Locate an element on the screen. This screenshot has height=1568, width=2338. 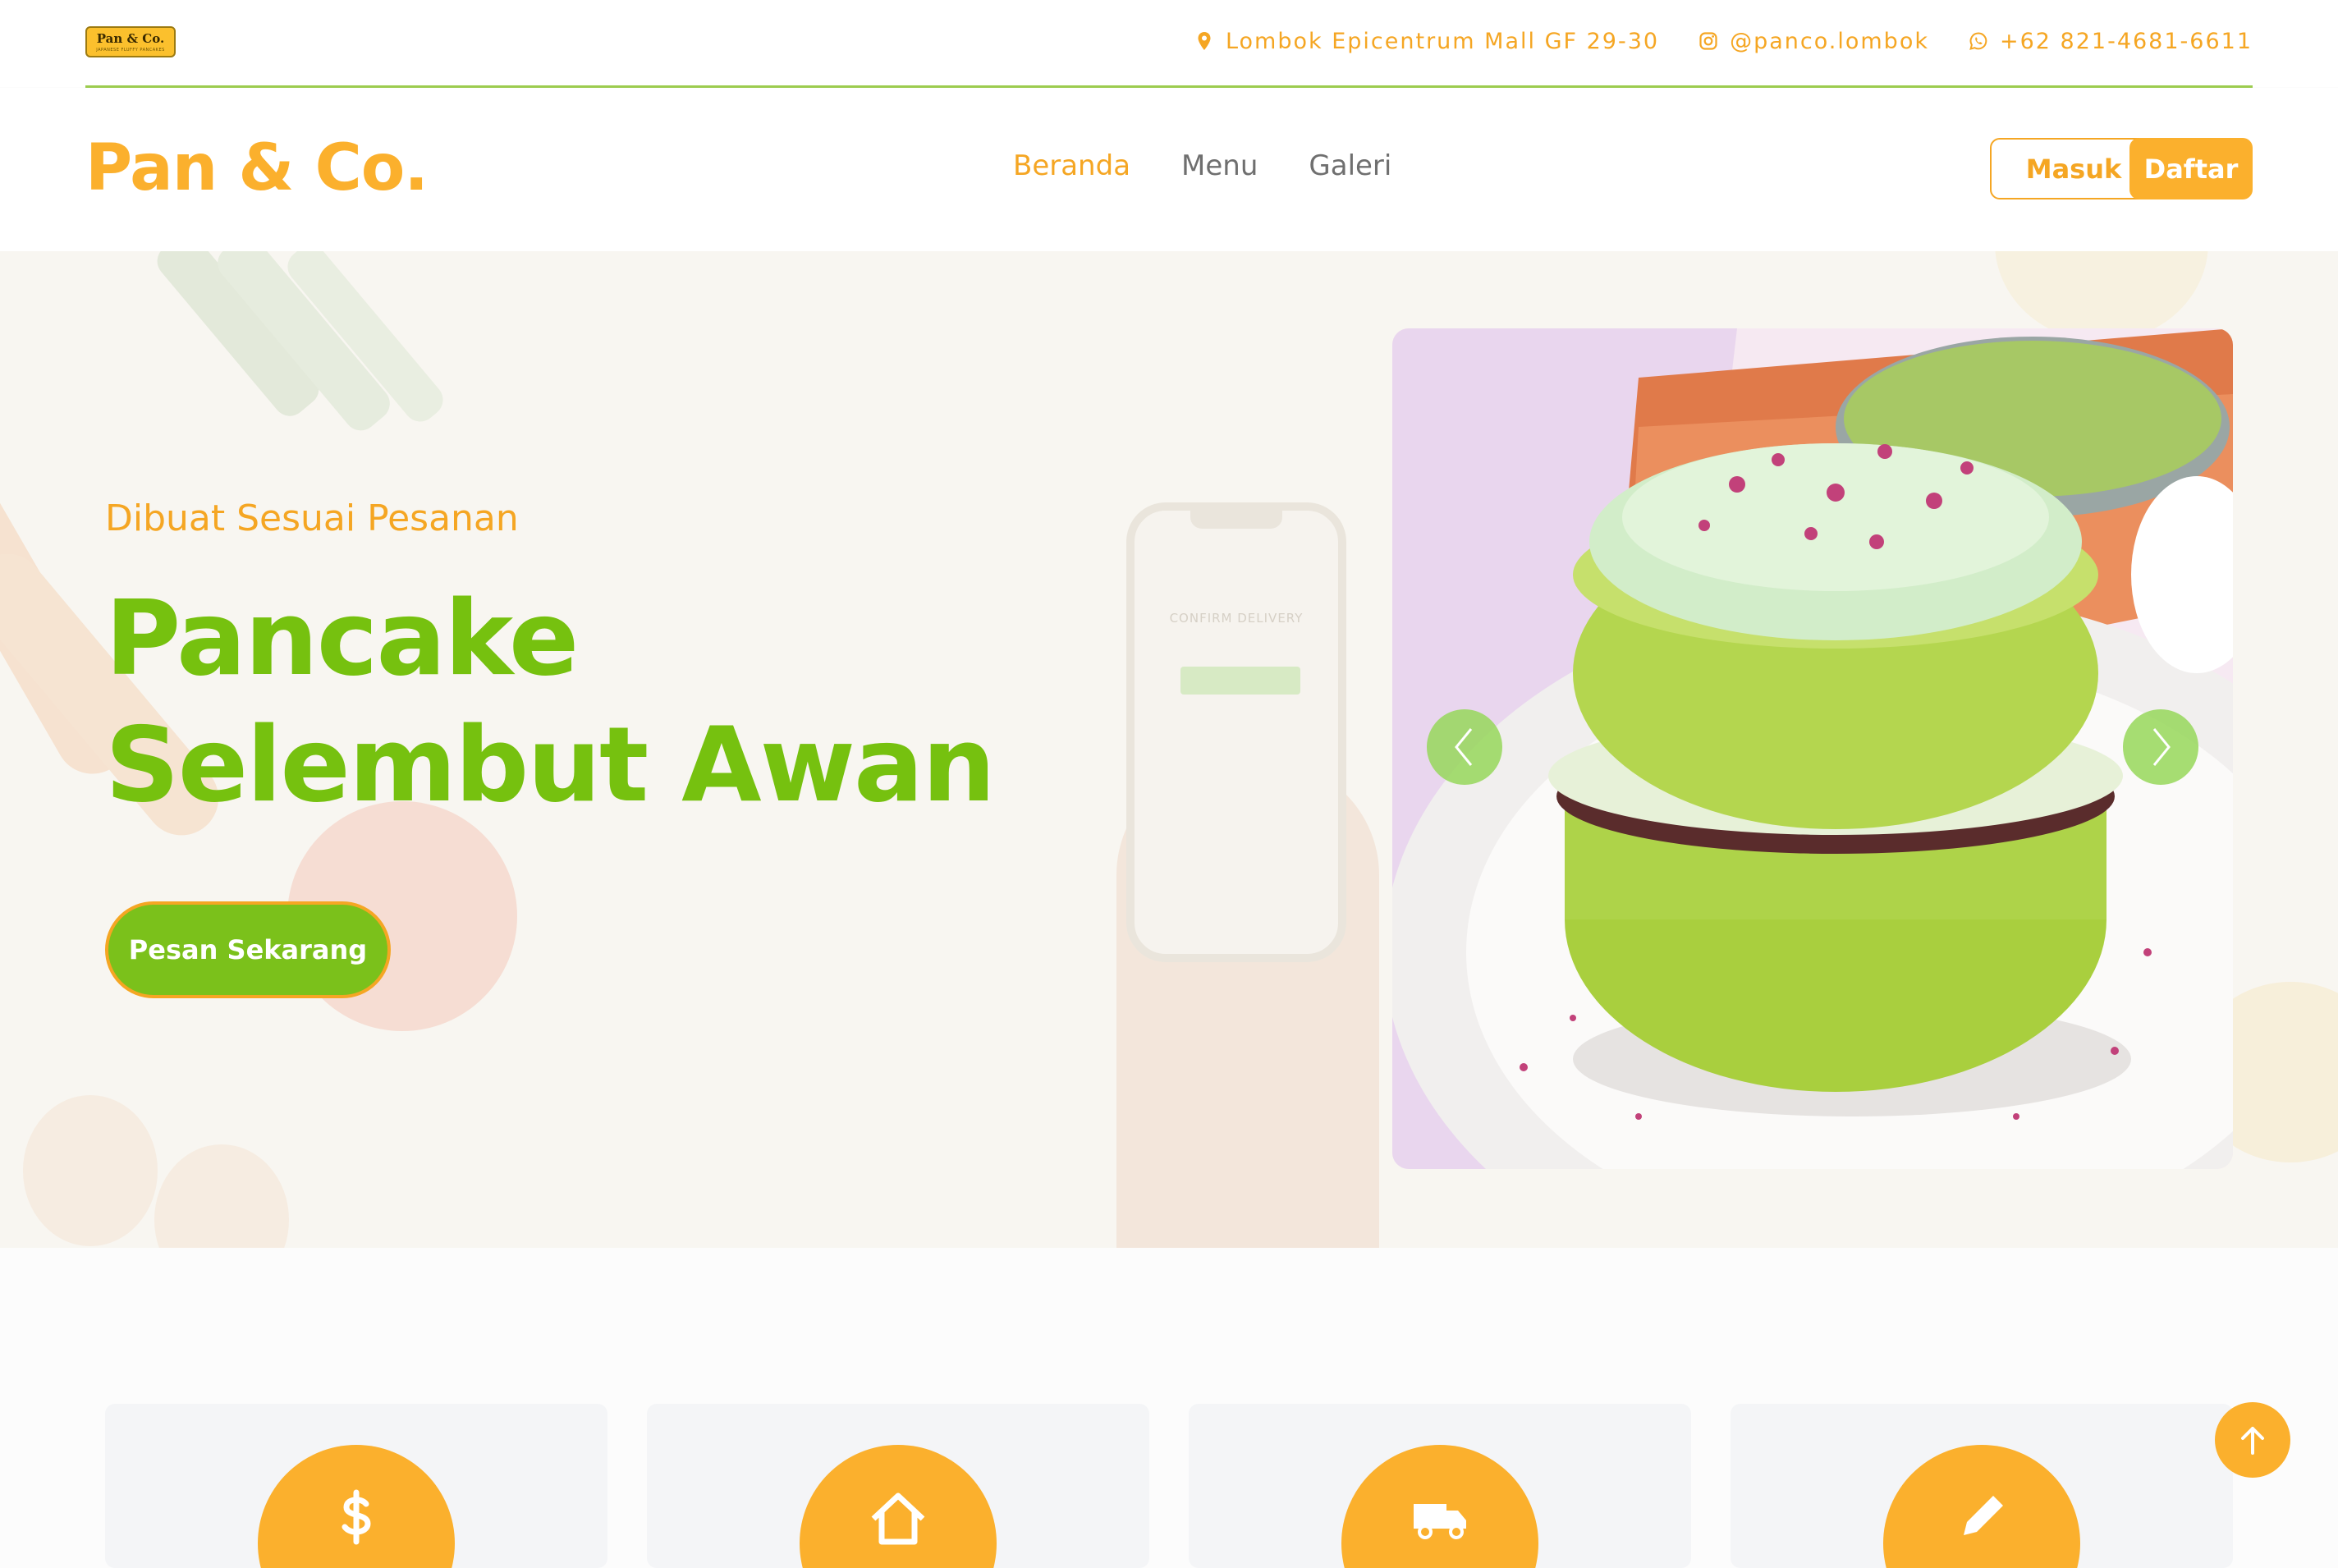
home-icon is located at coordinates (898, 1518).